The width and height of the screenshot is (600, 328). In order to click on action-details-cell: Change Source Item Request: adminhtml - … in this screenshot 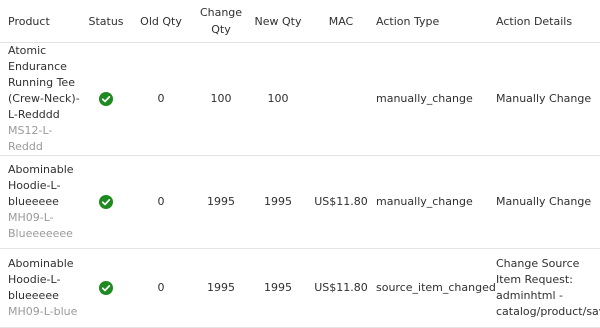, I will do `click(547, 288)`.